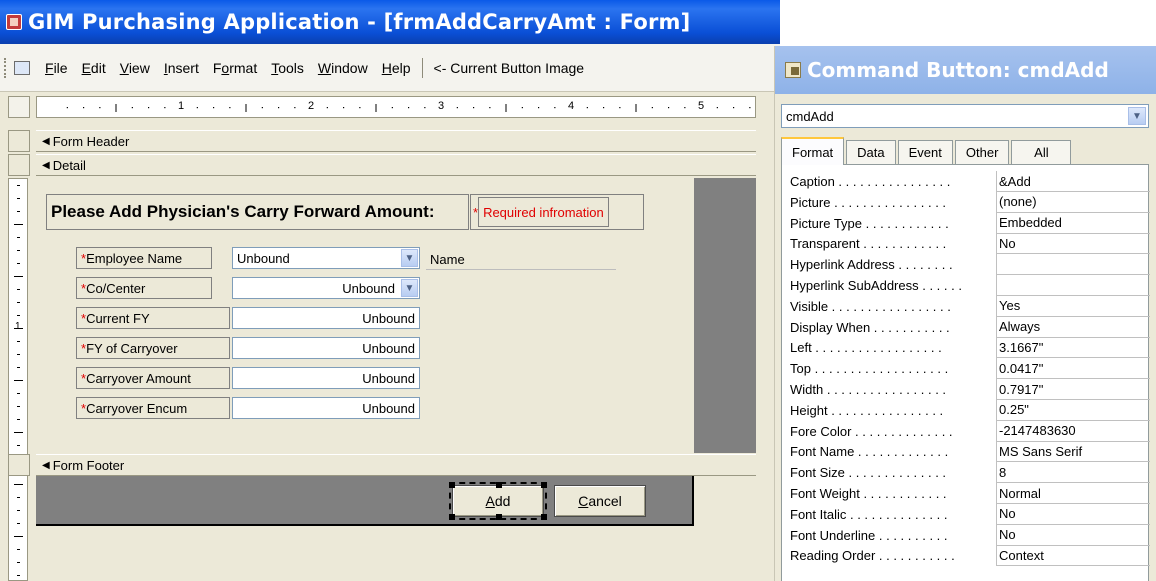 The image size is (1156, 581). What do you see at coordinates (1073, 181) in the screenshot?
I see `property-value: &Add` at bounding box center [1073, 181].